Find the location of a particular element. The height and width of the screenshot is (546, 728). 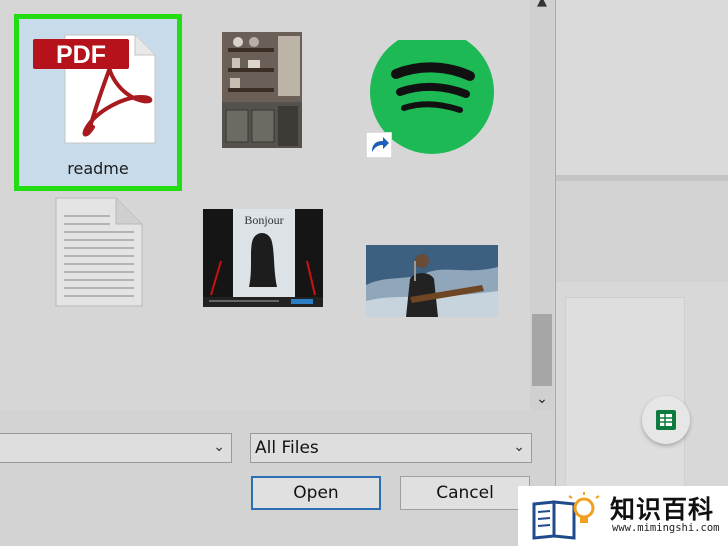

shortcut-arrow-icon is located at coordinates (379, 145).